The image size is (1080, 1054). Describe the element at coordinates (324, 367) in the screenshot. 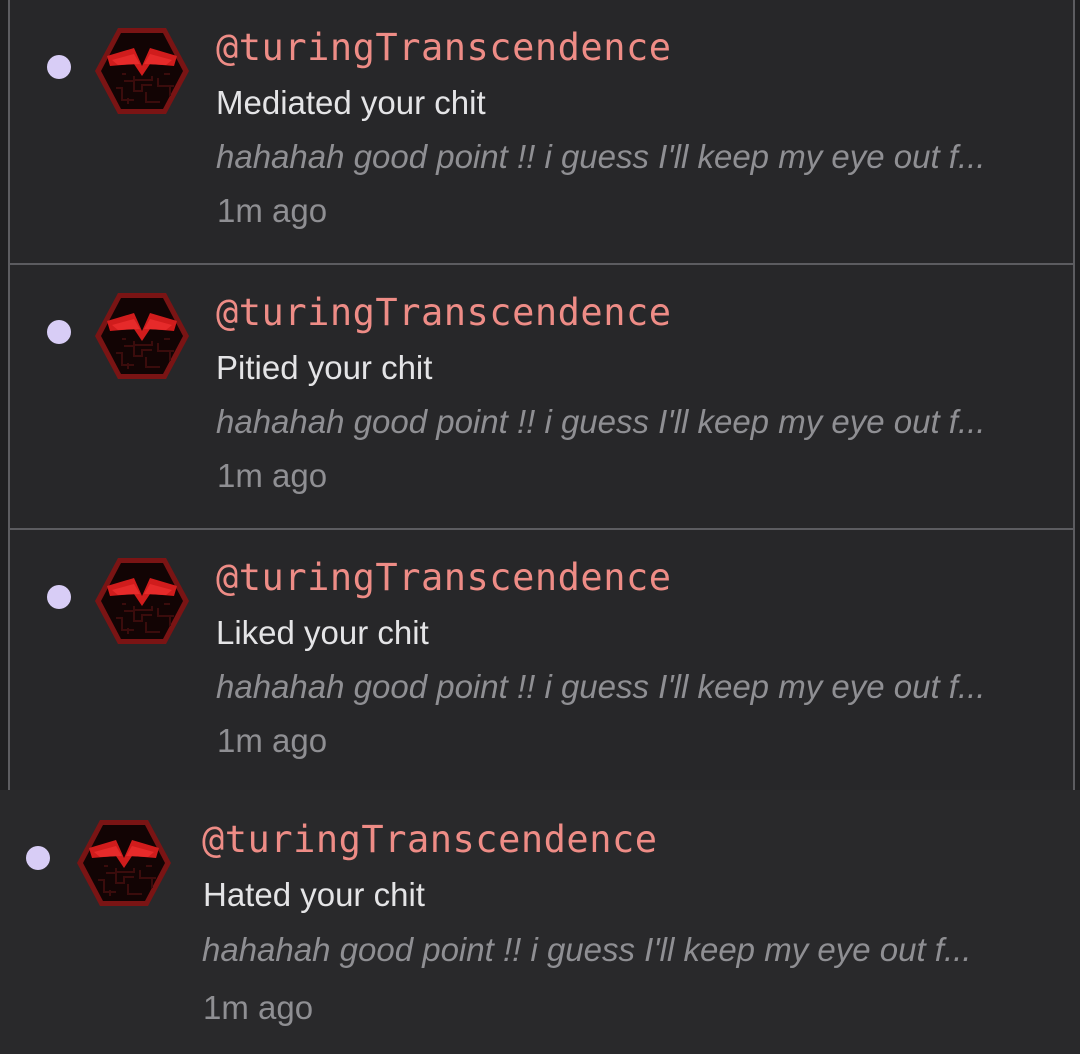

I see `notification-action: Pitied your chit` at that location.